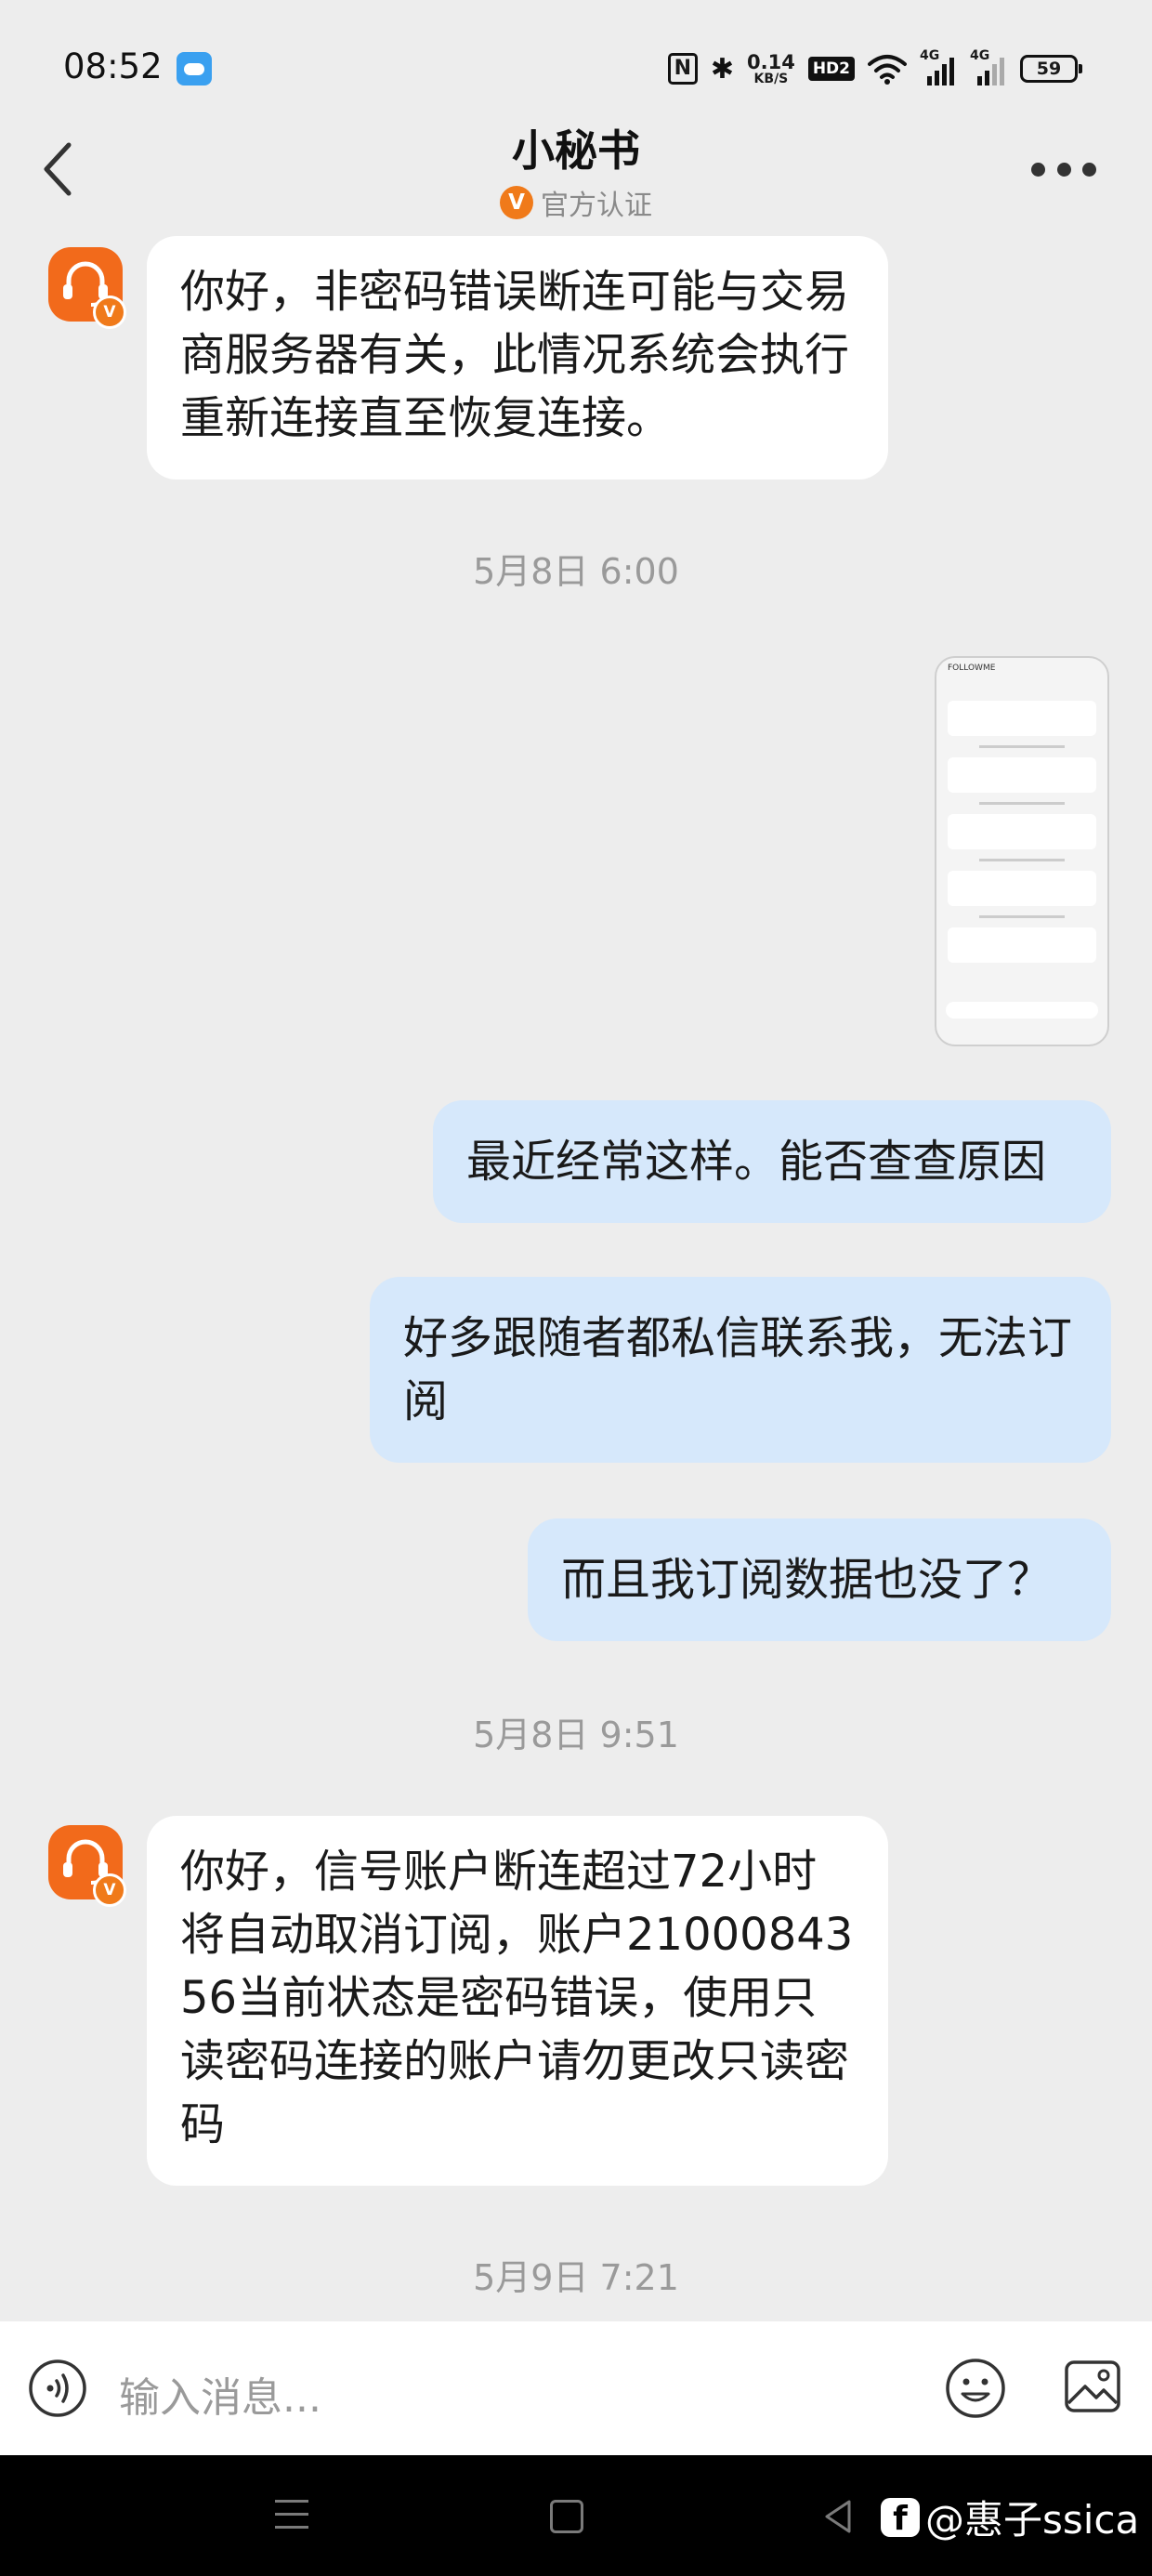 The width and height of the screenshot is (1152, 2576). I want to click on network-speed: 0.14 KB/S, so click(771, 68).